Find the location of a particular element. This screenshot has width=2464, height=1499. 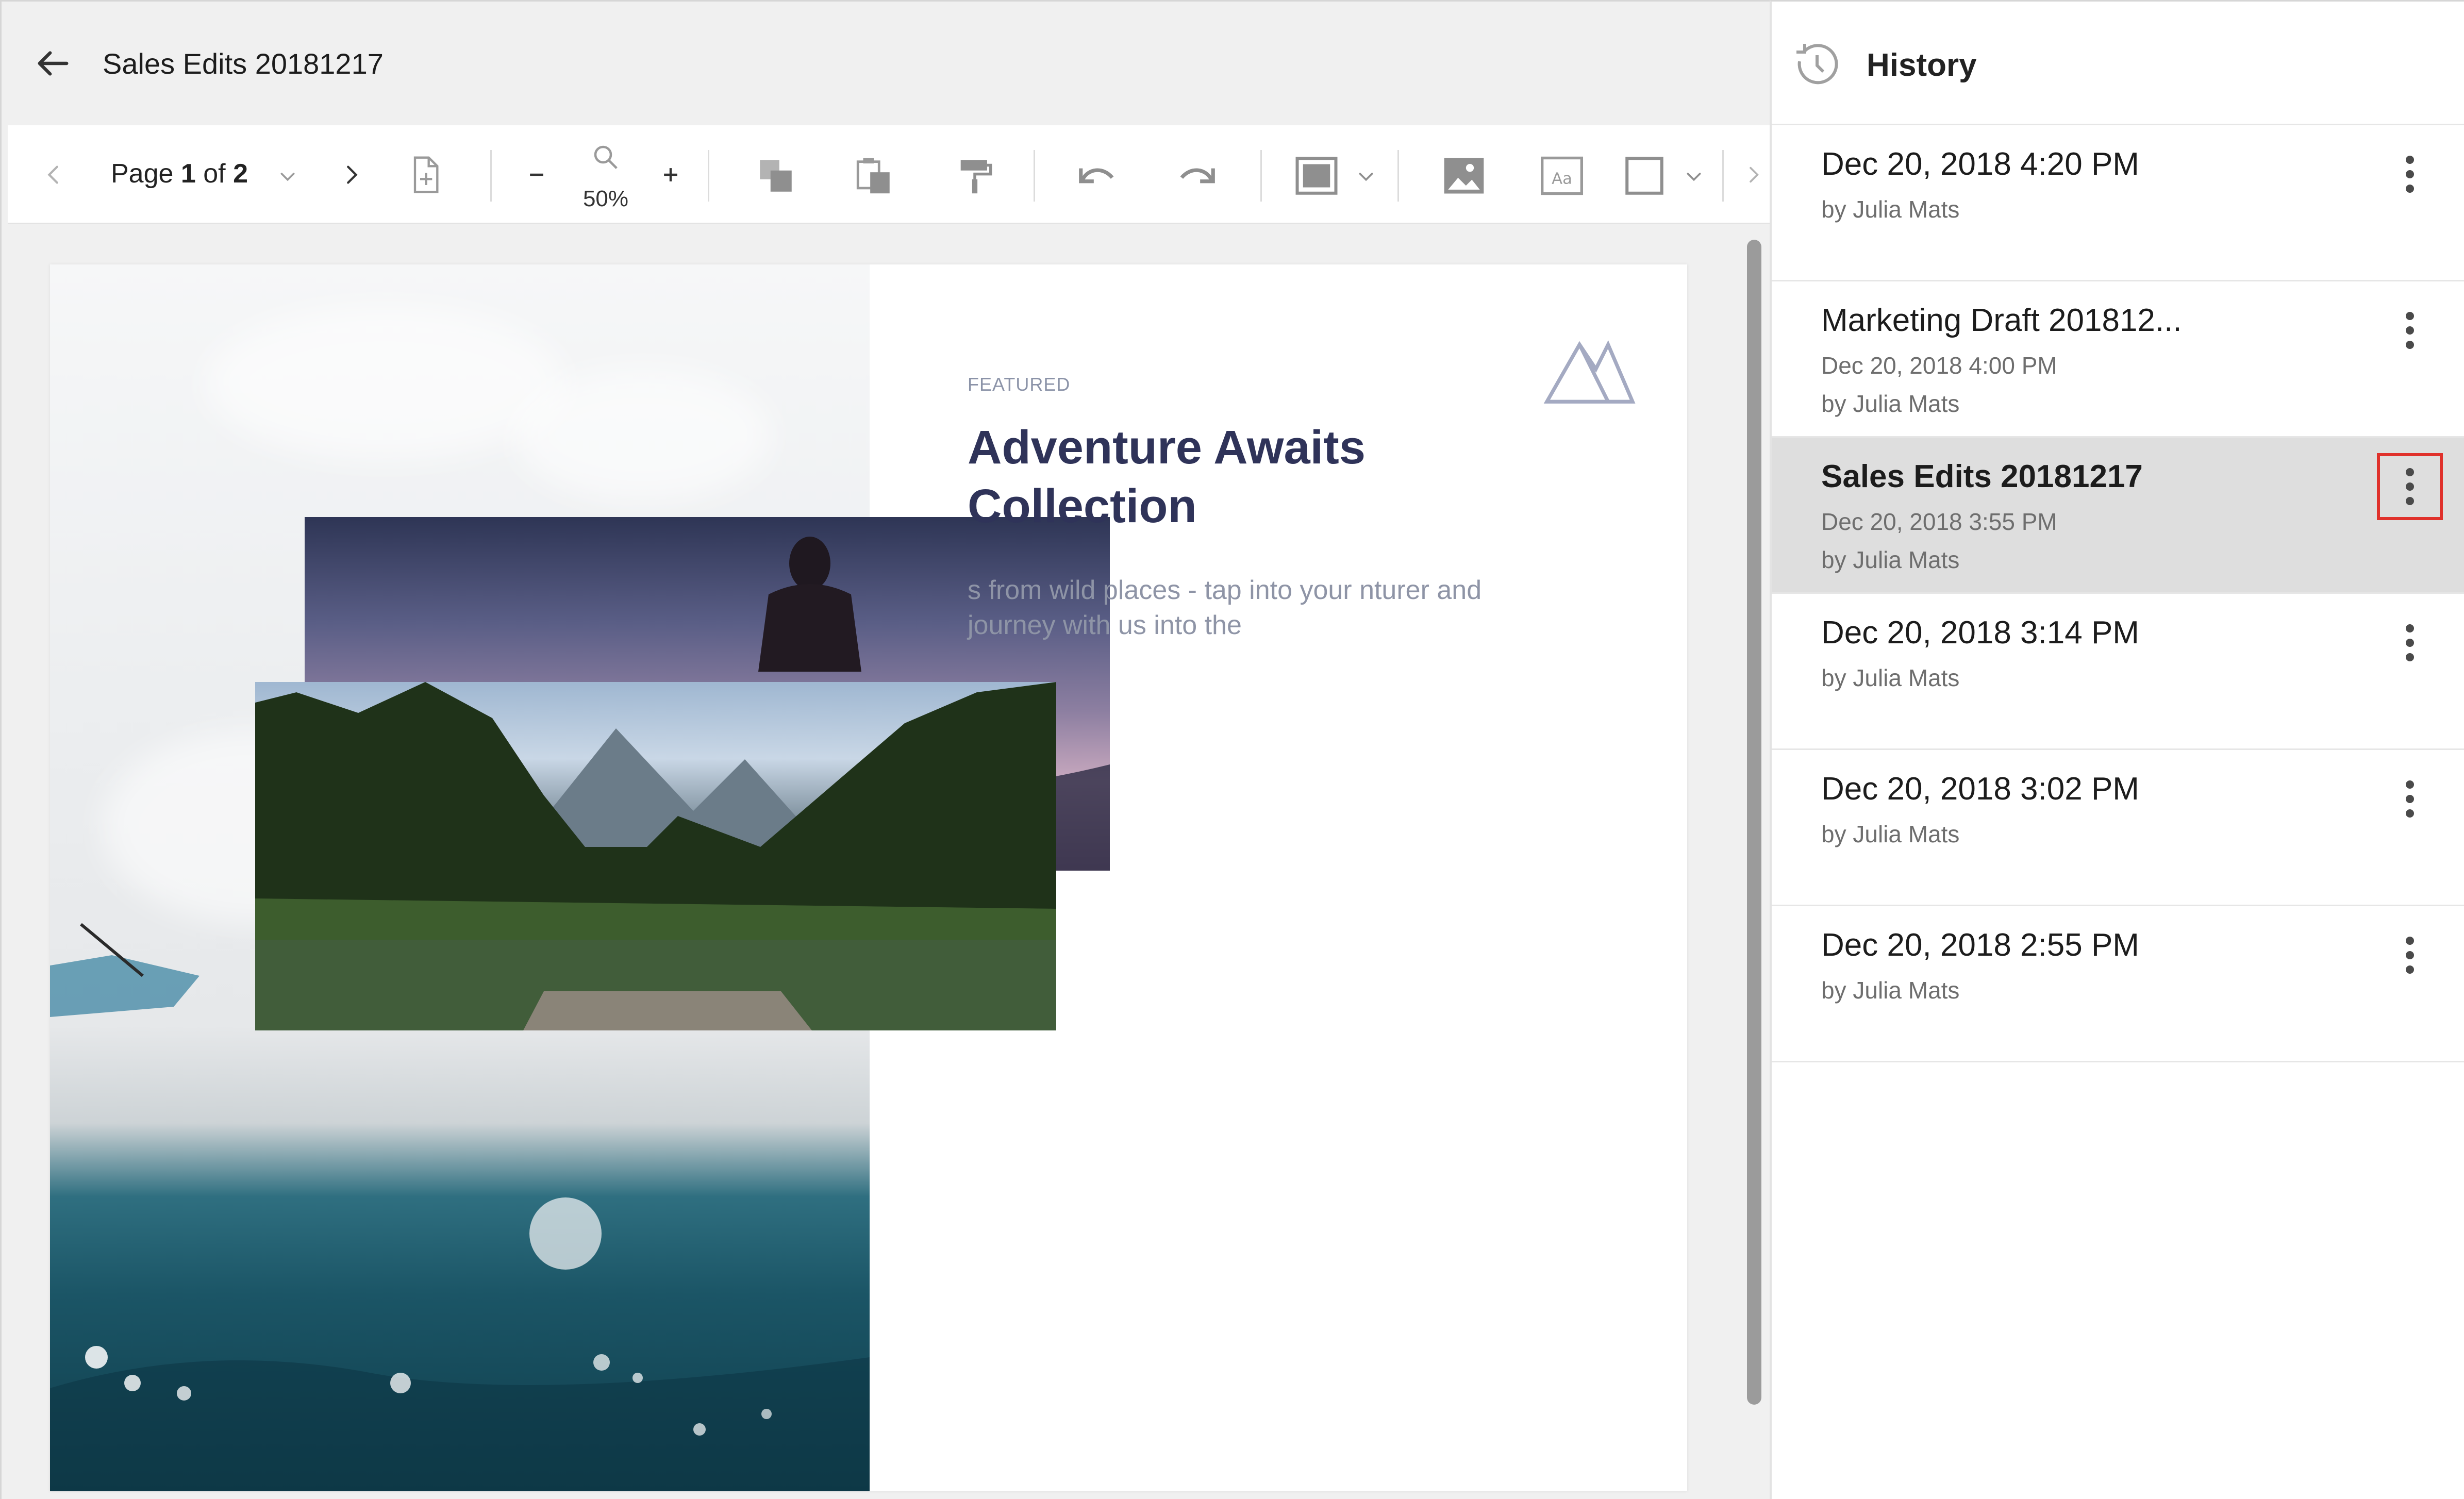

paste-icon is located at coordinates (873, 176).